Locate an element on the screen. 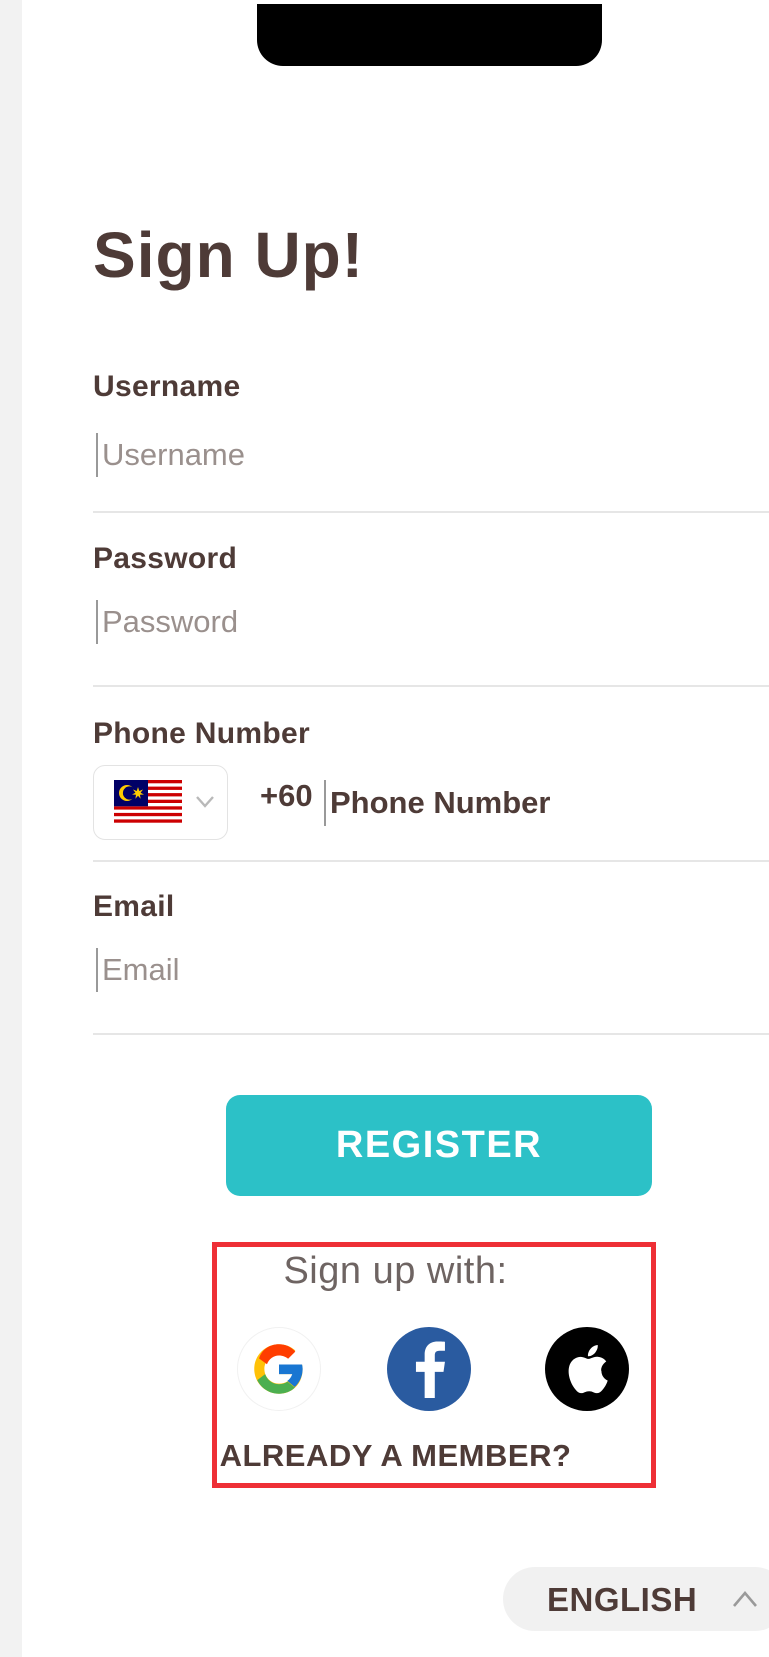 The height and width of the screenshot is (1657, 769). email-input is located at coordinates (432, 970).